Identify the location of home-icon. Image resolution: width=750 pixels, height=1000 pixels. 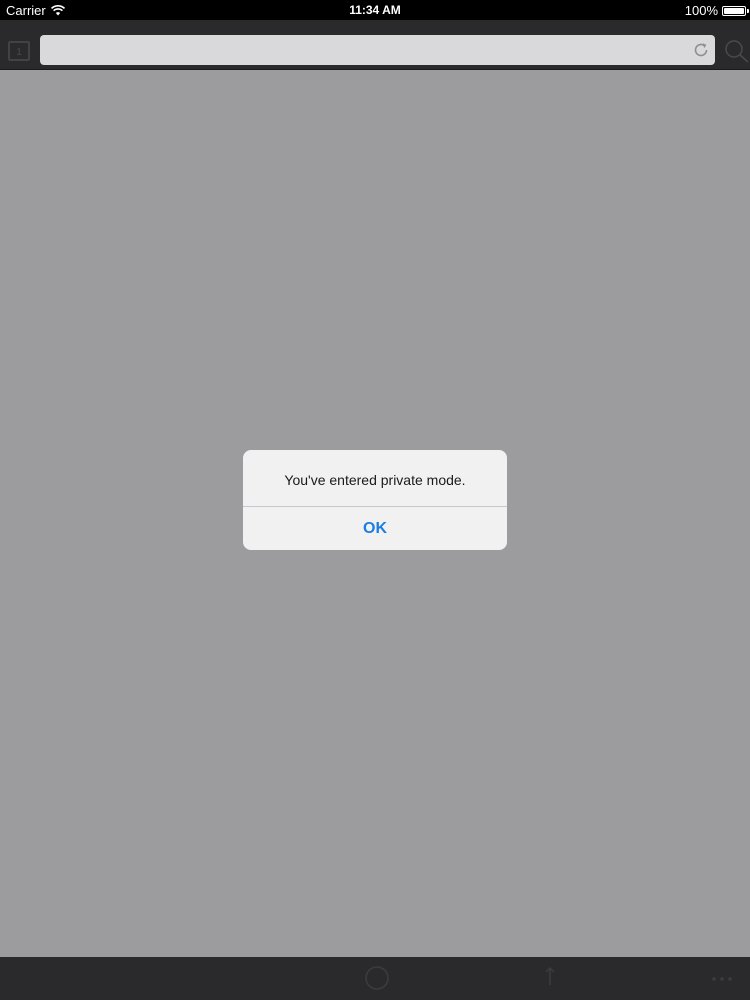
(377, 978).